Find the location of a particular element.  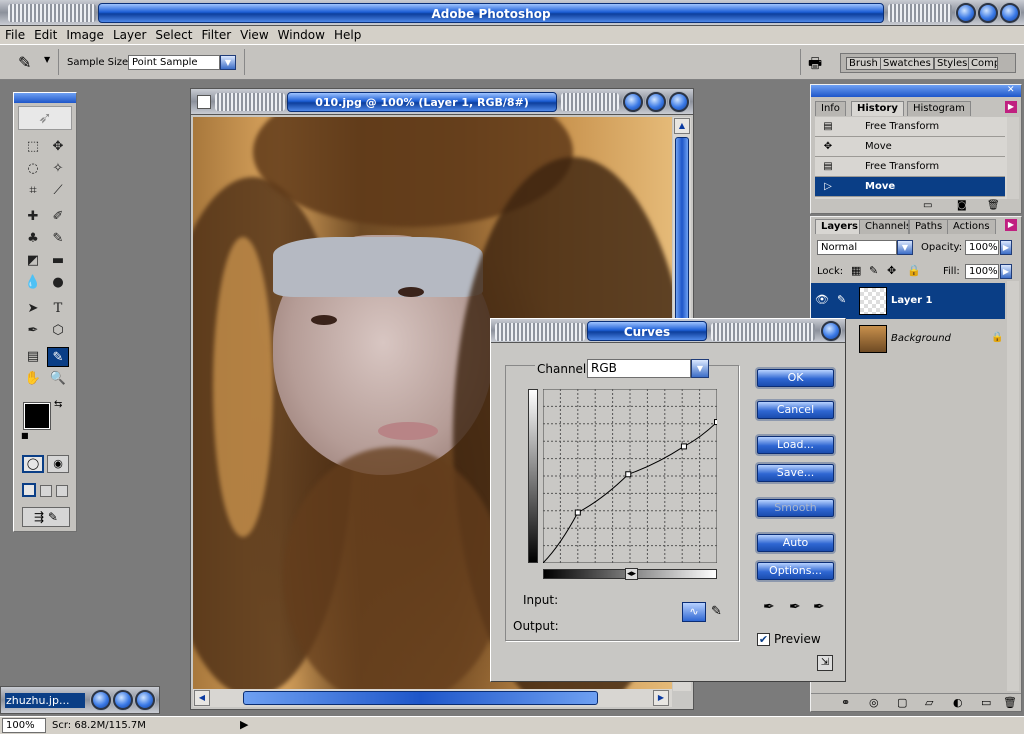

eyedropper-tool-icon: ✎ is located at coordinates (24, 62).